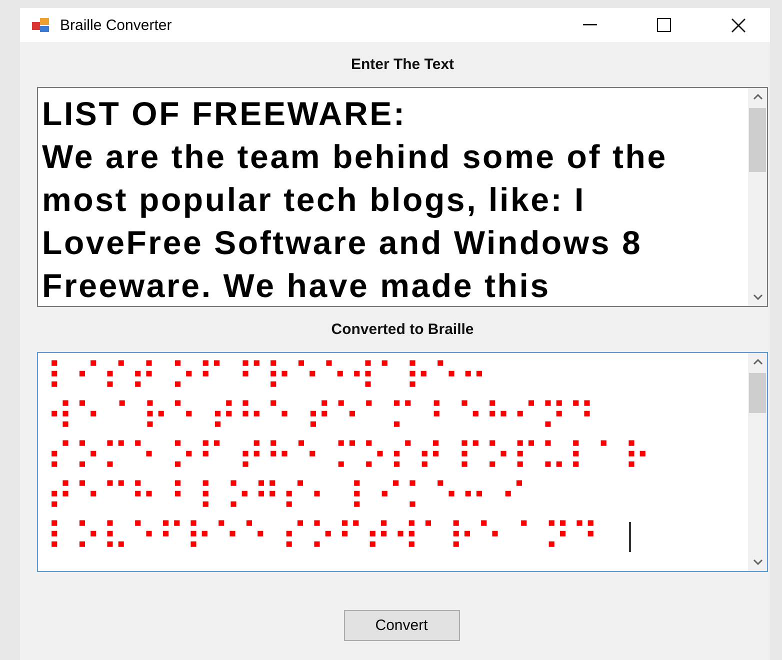 The image size is (782, 660). Describe the element at coordinates (116, 25) in the screenshot. I see `window-title: Braille Converter` at that location.